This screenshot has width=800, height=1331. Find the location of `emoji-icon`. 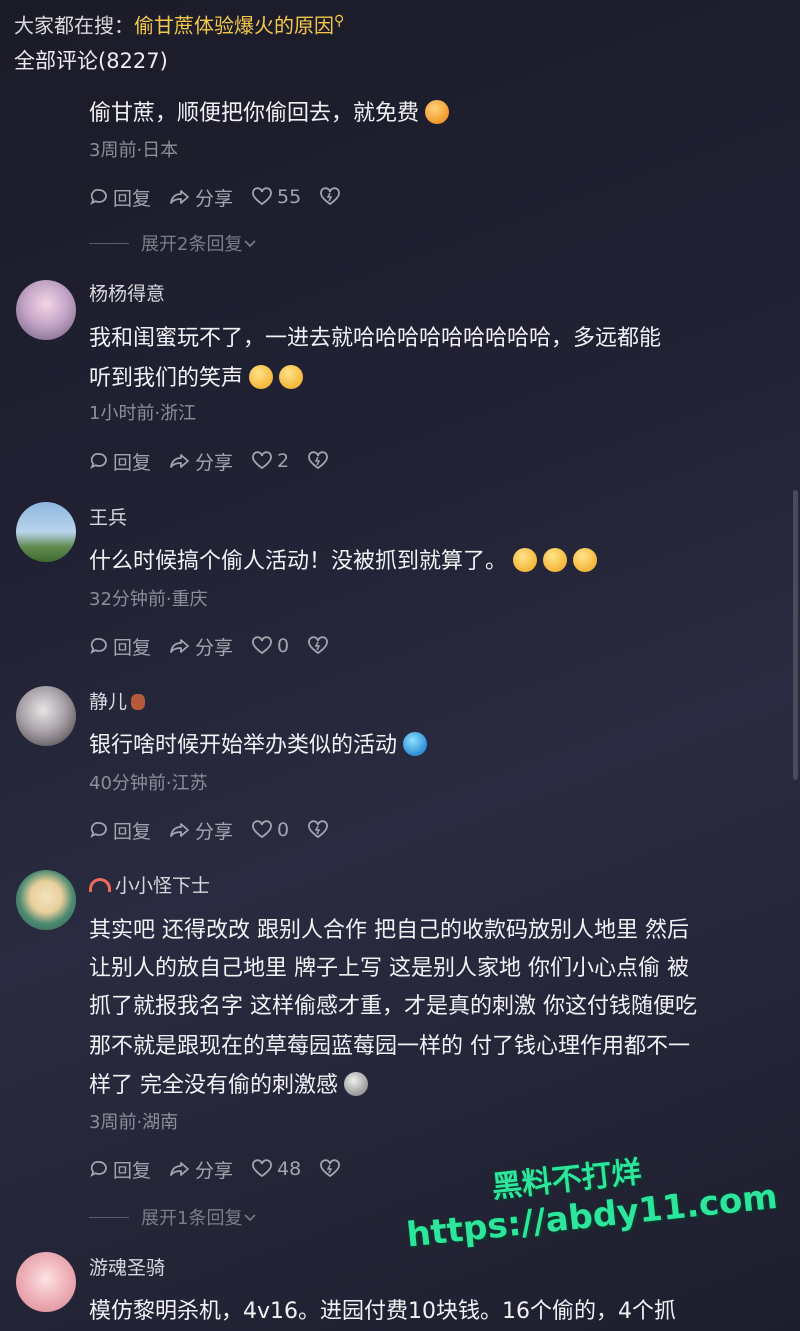

emoji-icon is located at coordinates (415, 744).